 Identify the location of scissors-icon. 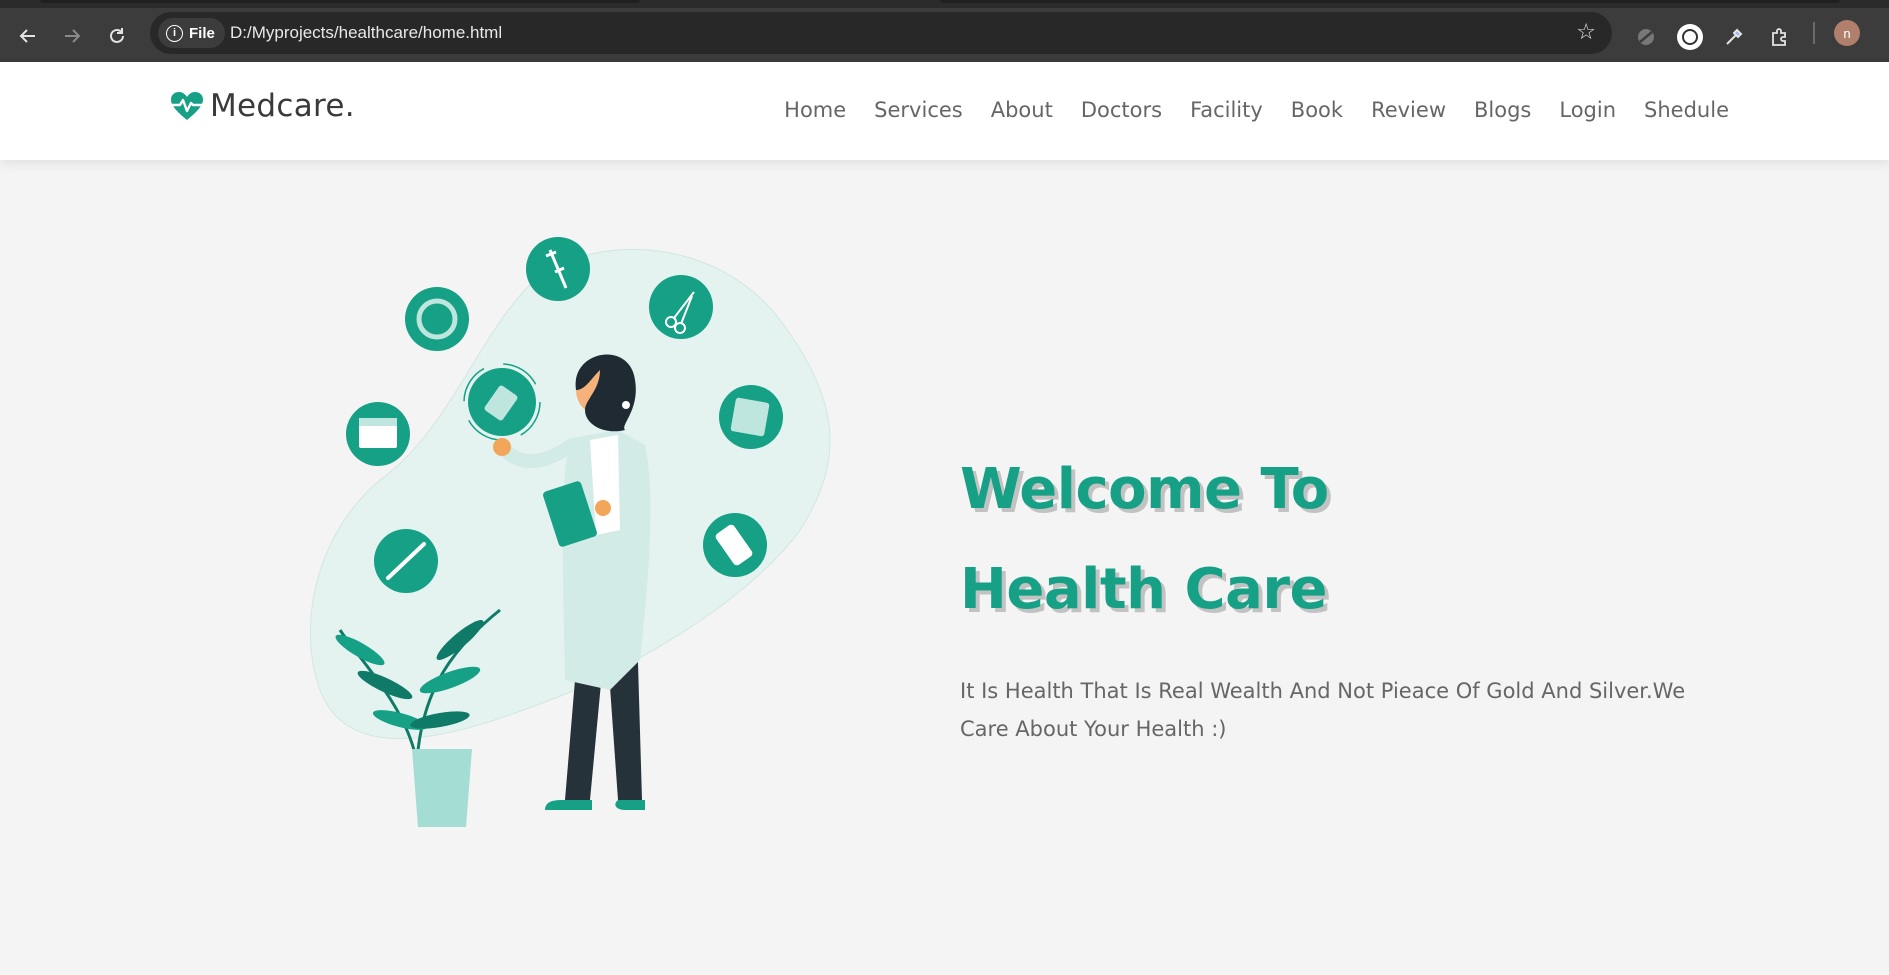
(681, 307).